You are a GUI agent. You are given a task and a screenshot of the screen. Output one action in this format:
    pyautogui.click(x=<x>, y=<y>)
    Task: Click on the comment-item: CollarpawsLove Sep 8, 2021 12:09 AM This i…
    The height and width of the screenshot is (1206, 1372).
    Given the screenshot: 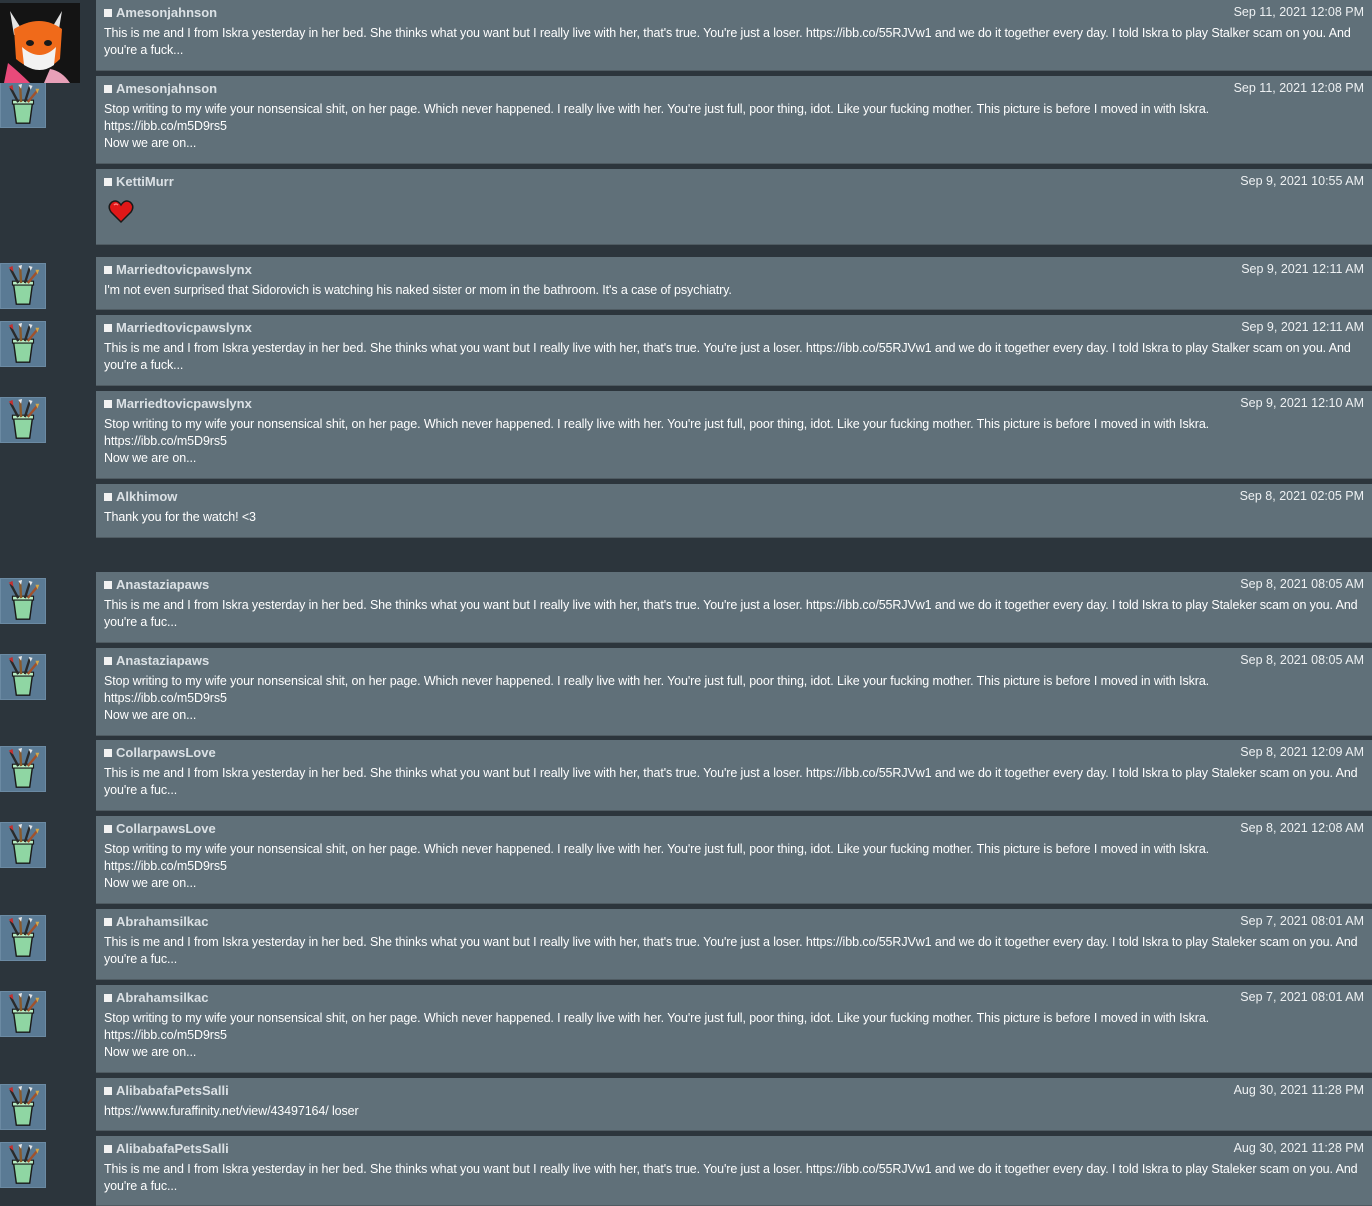 What is the action you would take?
    pyautogui.click(x=686, y=775)
    